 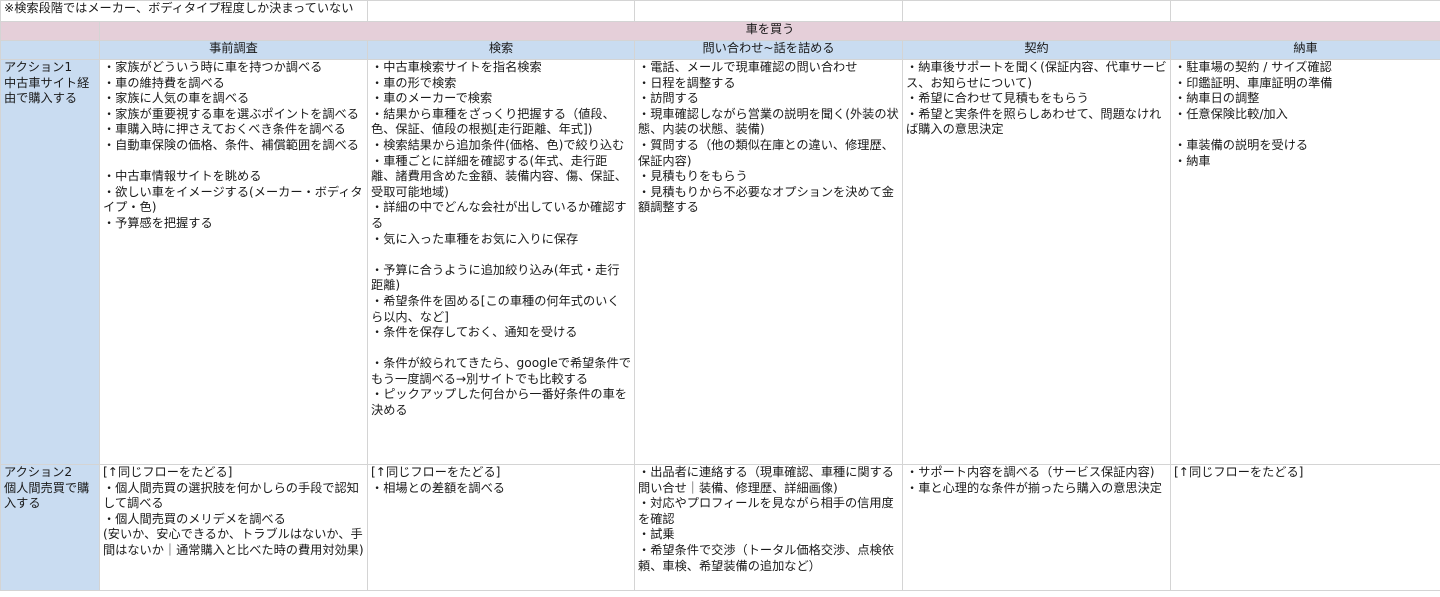 What do you see at coordinates (184, 11) in the screenshot?
I see `note-cell: ※検索段階ではメーカー、ボディタイプ程度しか決まっていない` at bounding box center [184, 11].